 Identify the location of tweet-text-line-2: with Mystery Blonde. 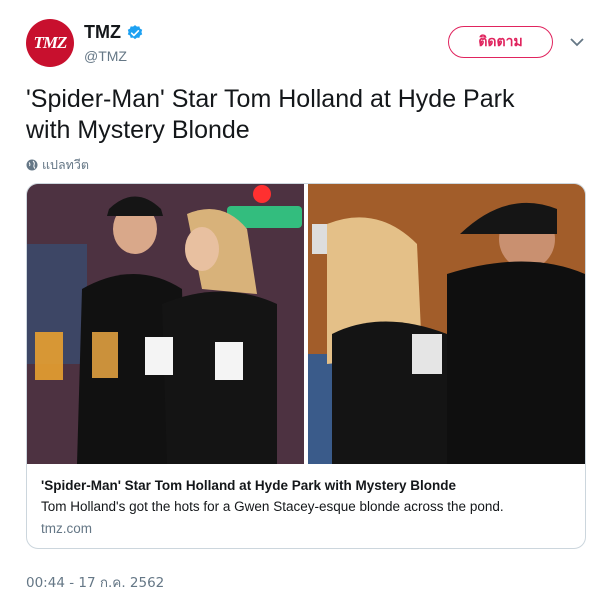
(138, 130).